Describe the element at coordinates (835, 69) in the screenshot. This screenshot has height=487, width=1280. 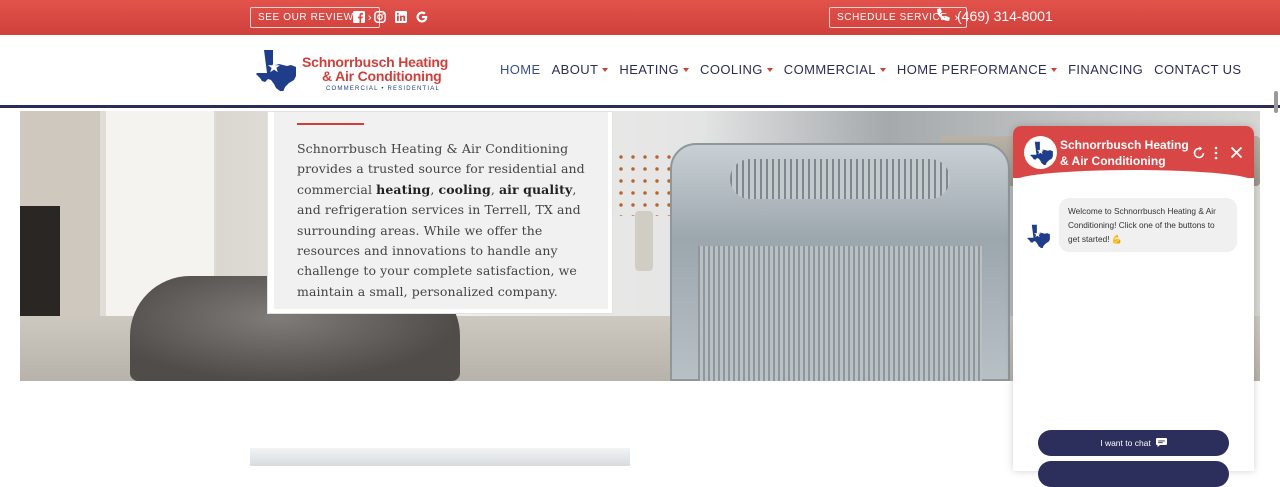
I see `nav-commercial: COMMERCIAL` at that location.